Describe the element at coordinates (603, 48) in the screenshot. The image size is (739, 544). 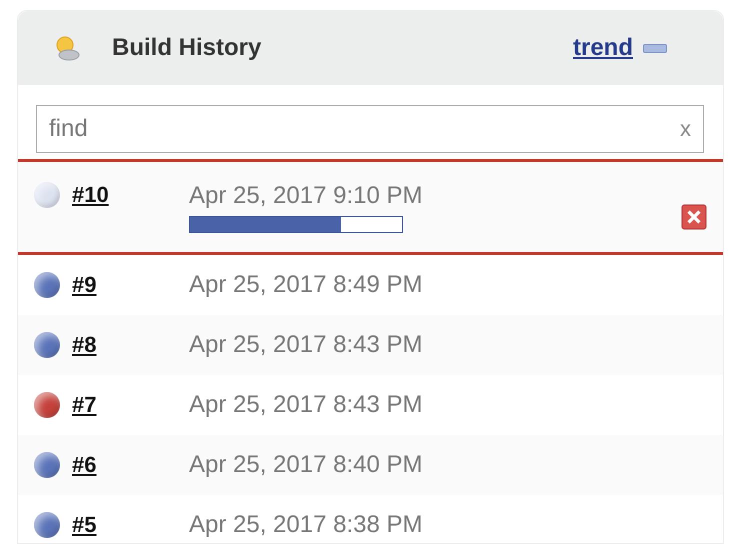
I see `trend-link: trend` at that location.